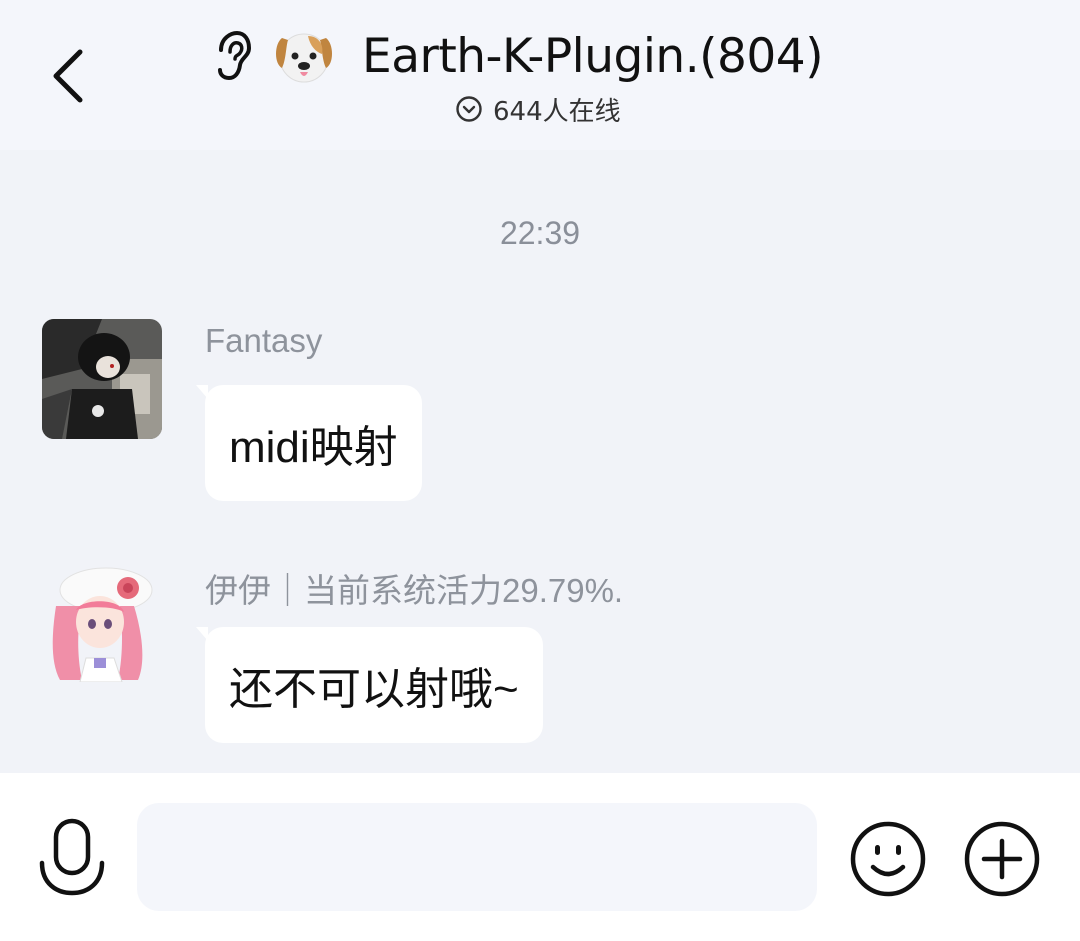 The image size is (1080, 941). I want to click on plus-circle-icon, so click(1002, 859).